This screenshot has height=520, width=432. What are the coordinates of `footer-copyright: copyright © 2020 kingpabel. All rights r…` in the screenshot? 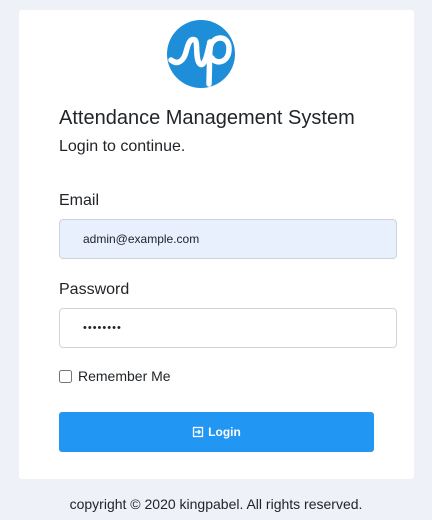 It's located at (216, 504).